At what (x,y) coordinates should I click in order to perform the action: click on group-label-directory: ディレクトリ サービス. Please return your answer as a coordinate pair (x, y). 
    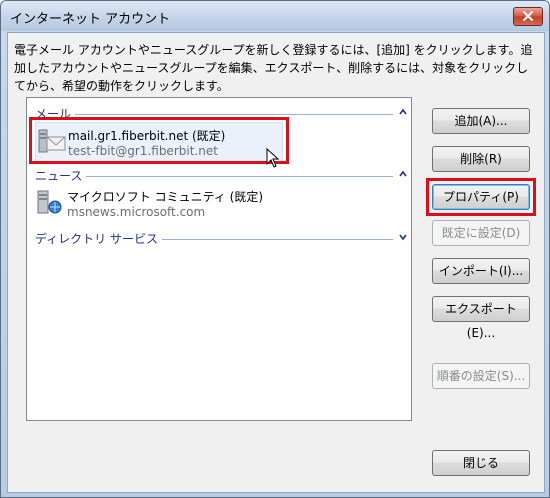
    Looking at the image, I should click on (98, 239).